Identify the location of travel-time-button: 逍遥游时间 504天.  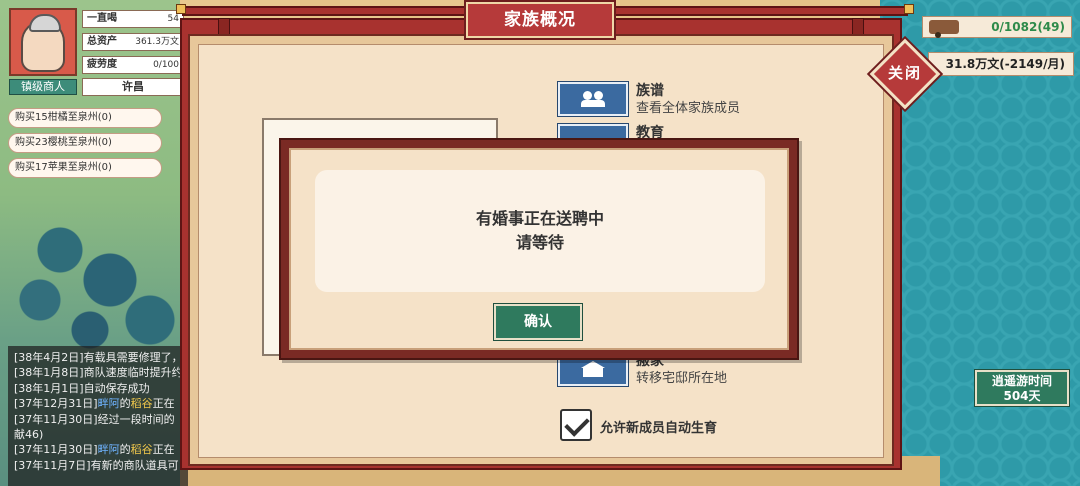
(1022, 388).